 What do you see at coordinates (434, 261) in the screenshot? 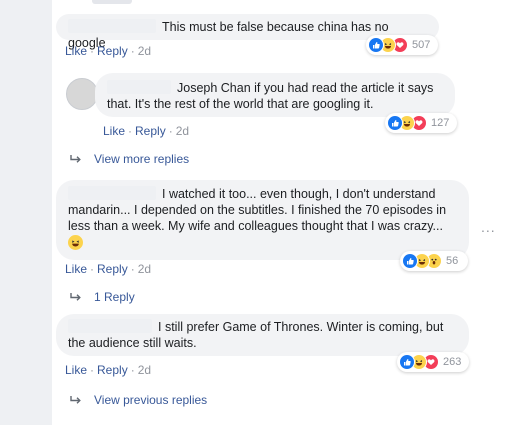
I see `reactions-summary: 56` at bounding box center [434, 261].